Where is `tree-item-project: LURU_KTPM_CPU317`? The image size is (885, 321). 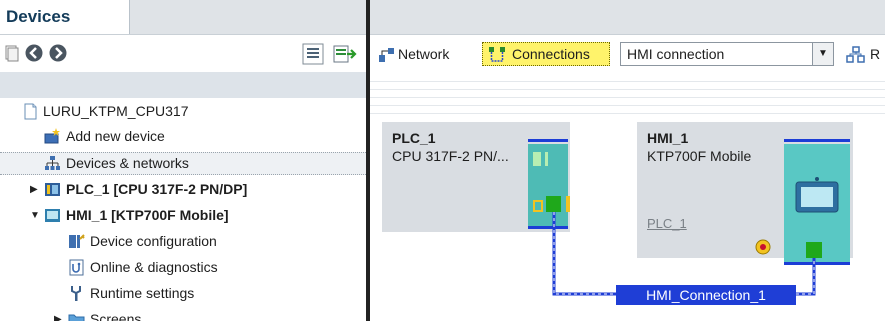
tree-item-project: LURU_KTPM_CPU317 is located at coordinates (183, 111).